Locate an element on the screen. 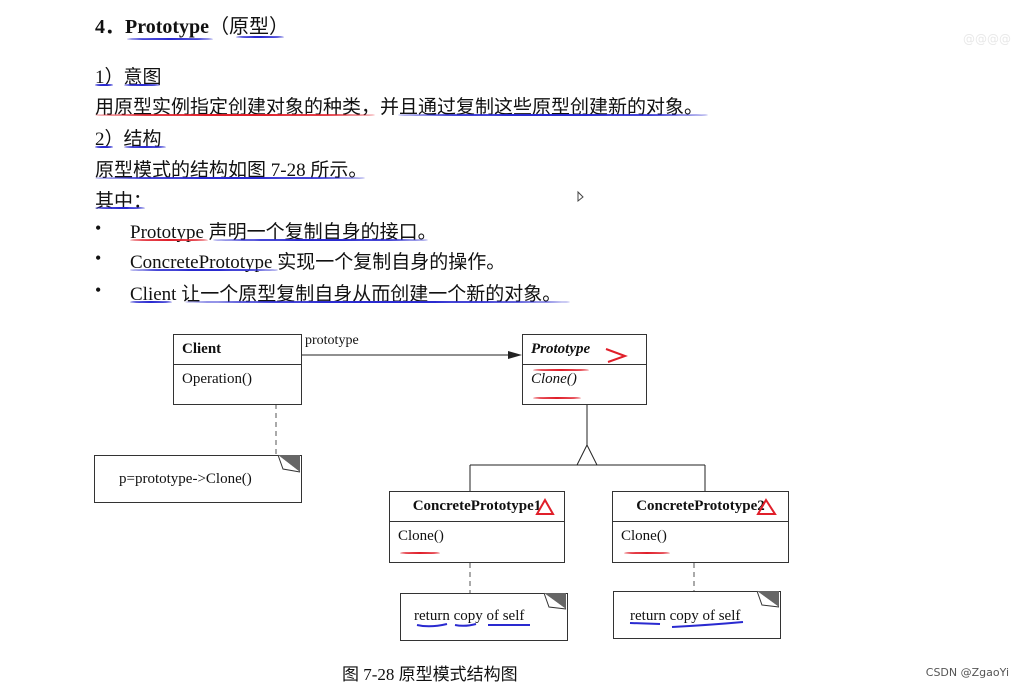  mouse-cursor-icon is located at coordinates (580, 196).